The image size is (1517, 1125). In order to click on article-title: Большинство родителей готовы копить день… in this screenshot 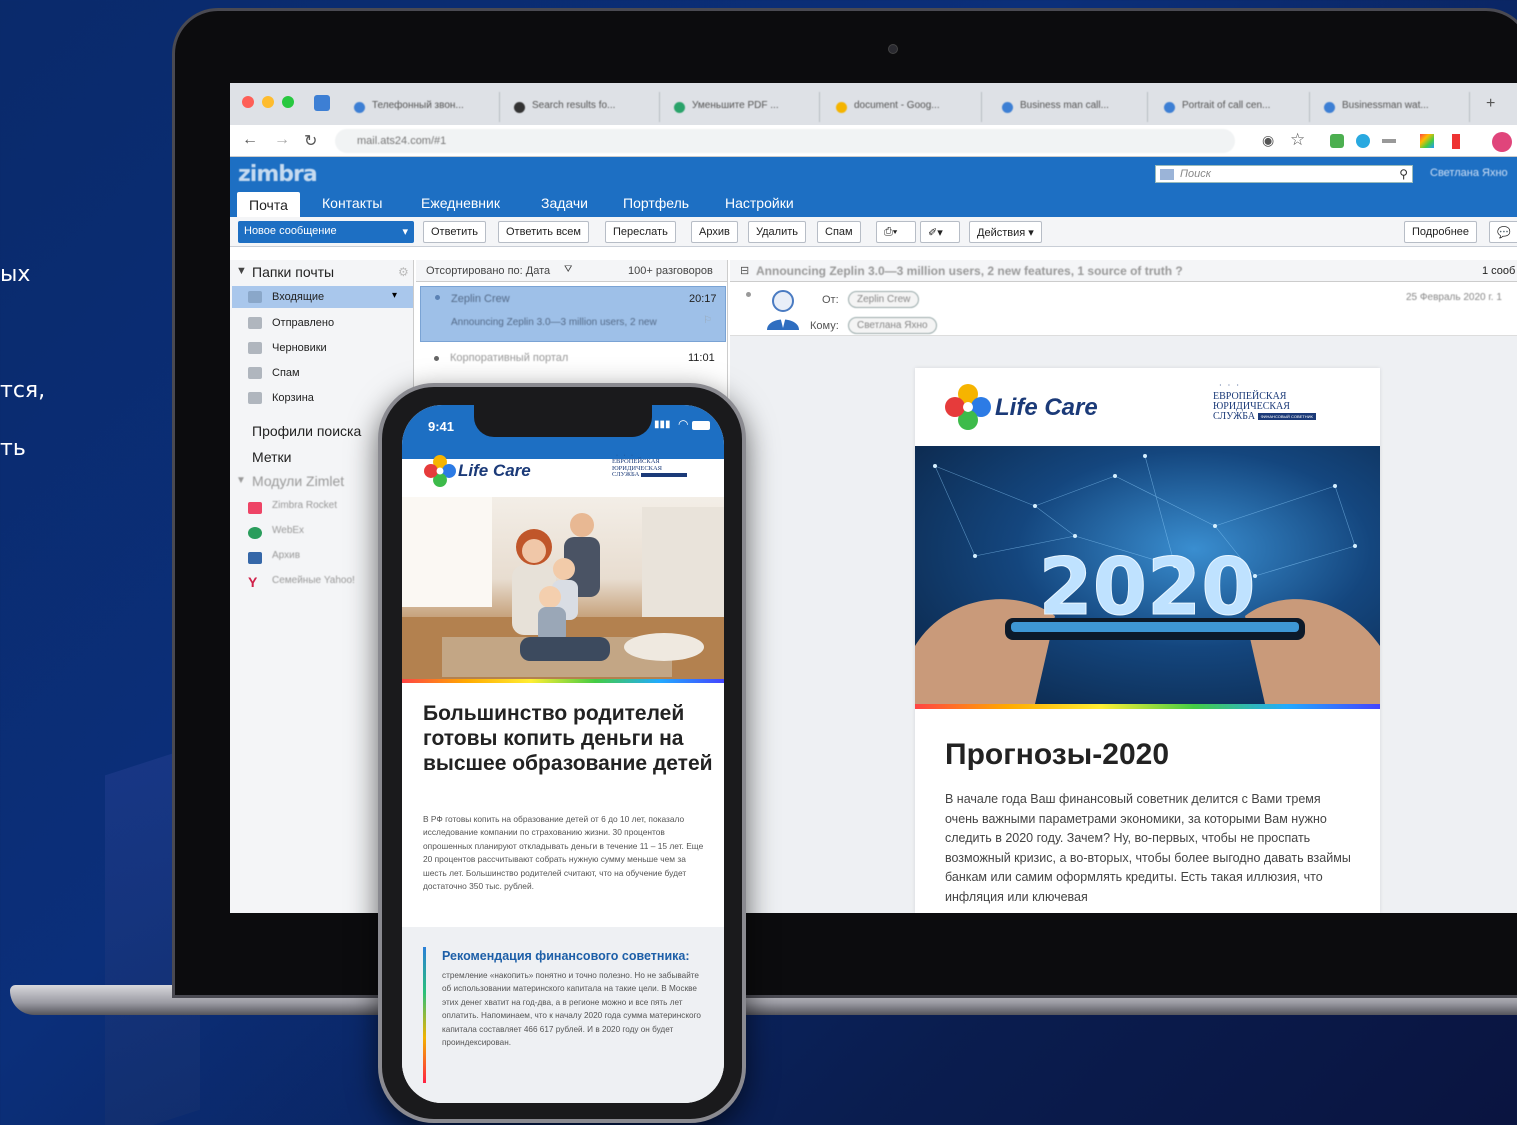, I will do `click(568, 738)`.